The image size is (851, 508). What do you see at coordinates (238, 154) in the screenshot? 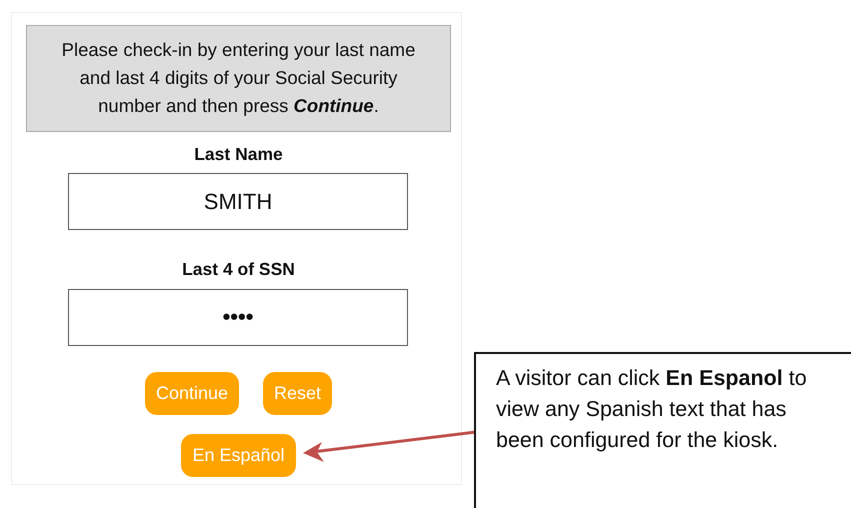
I see `field-label: Last Name` at bounding box center [238, 154].